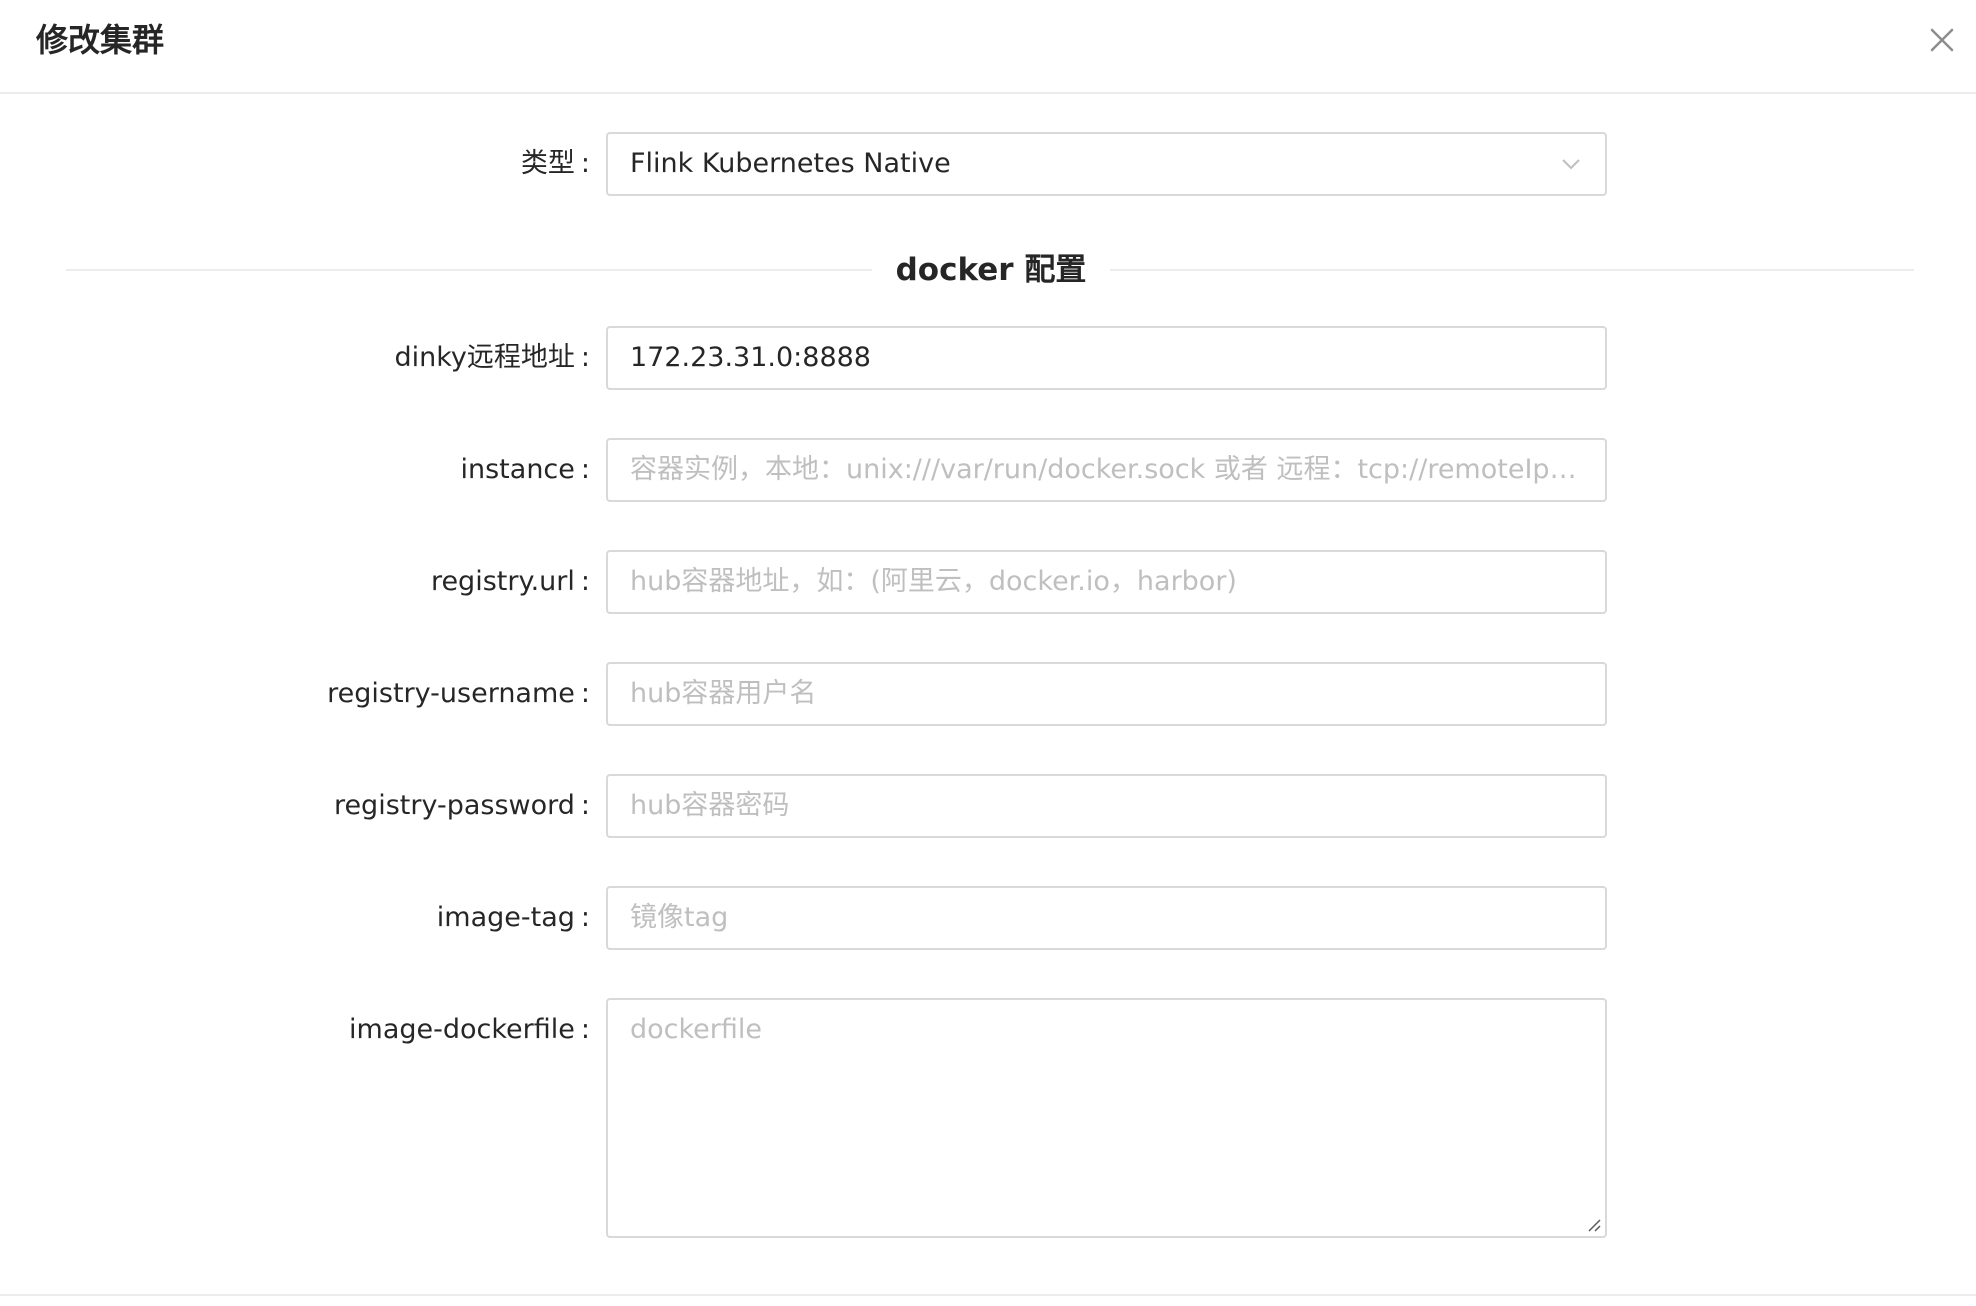 This screenshot has height=1306, width=1976. I want to click on image-tag-label: image-tag:, so click(513, 917).